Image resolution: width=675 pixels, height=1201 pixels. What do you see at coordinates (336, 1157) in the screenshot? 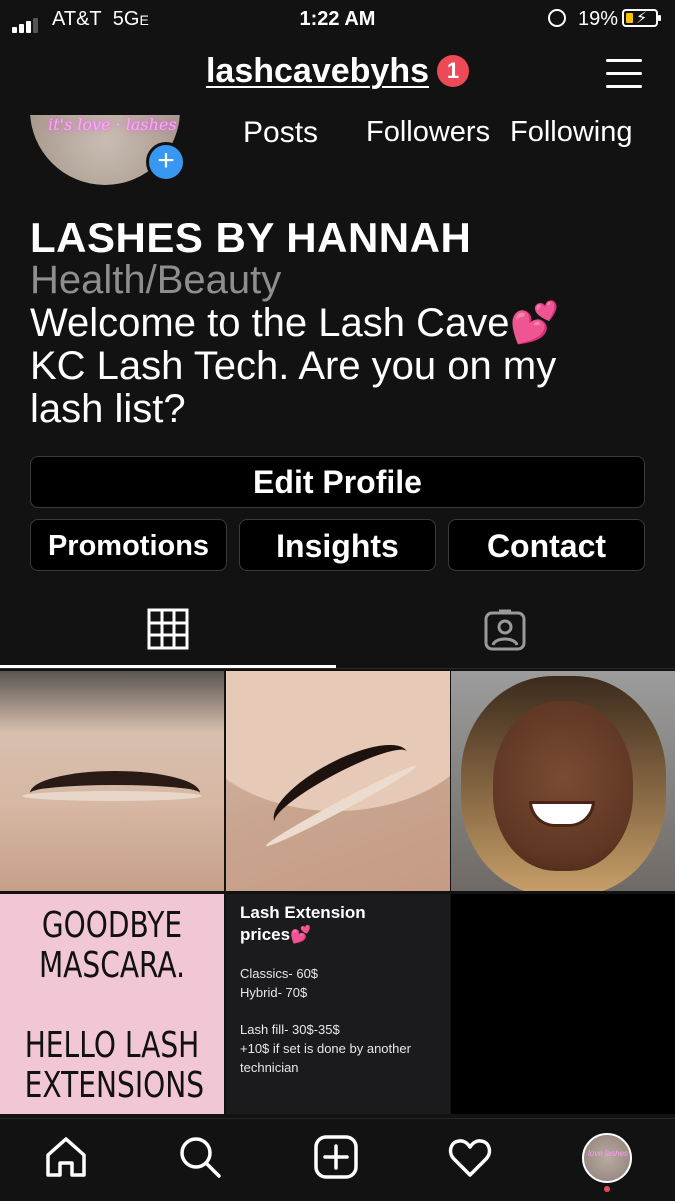
I see `new-post-icon` at bounding box center [336, 1157].